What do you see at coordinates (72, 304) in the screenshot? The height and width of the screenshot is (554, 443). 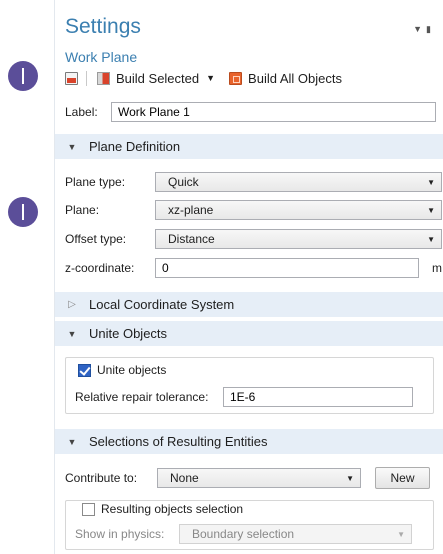 I see `expand-toggle-icon: ▷` at bounding box center [72, 304].